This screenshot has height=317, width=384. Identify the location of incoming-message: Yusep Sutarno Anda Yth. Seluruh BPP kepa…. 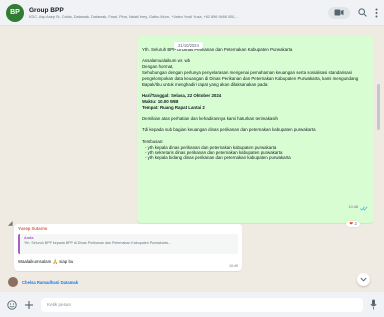
(128, 247).